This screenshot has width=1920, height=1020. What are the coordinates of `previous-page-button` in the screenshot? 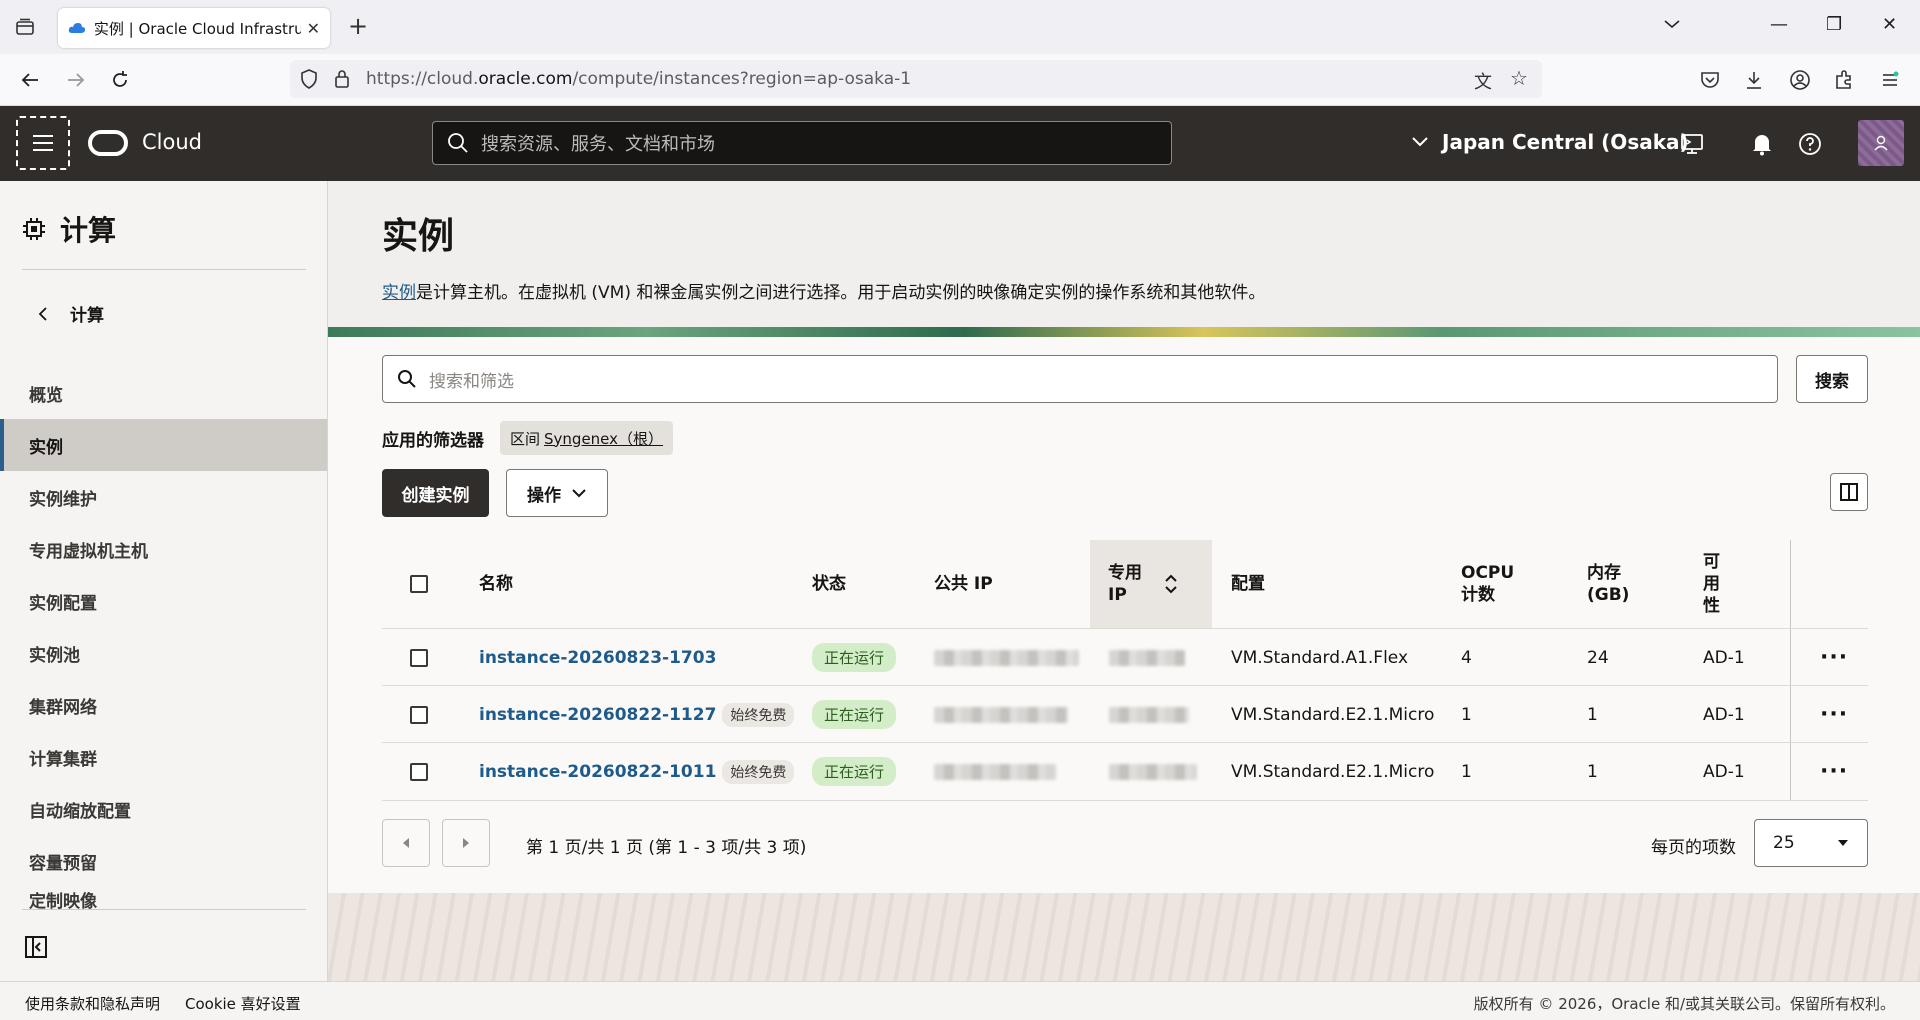 It's located at (406, 843).